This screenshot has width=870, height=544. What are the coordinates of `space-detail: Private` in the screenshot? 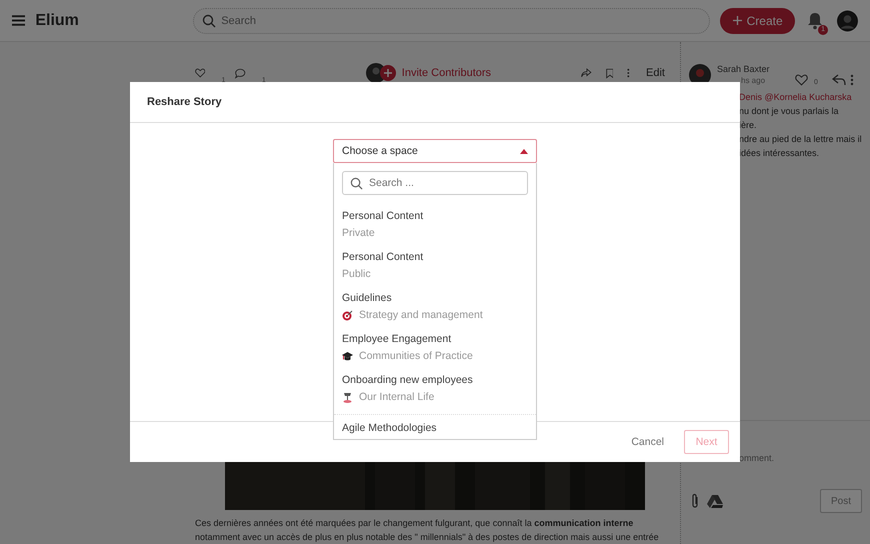 It's located at (358, 233).